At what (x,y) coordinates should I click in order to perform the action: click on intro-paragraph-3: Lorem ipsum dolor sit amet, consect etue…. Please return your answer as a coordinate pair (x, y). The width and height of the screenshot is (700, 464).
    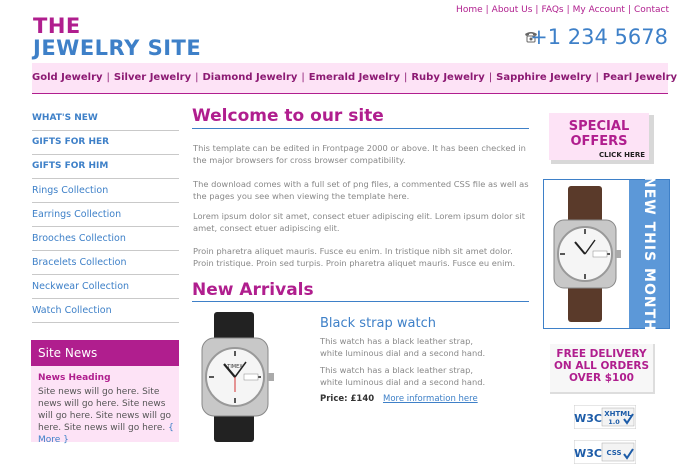
    Looking at the image, I should click on (359, 222).